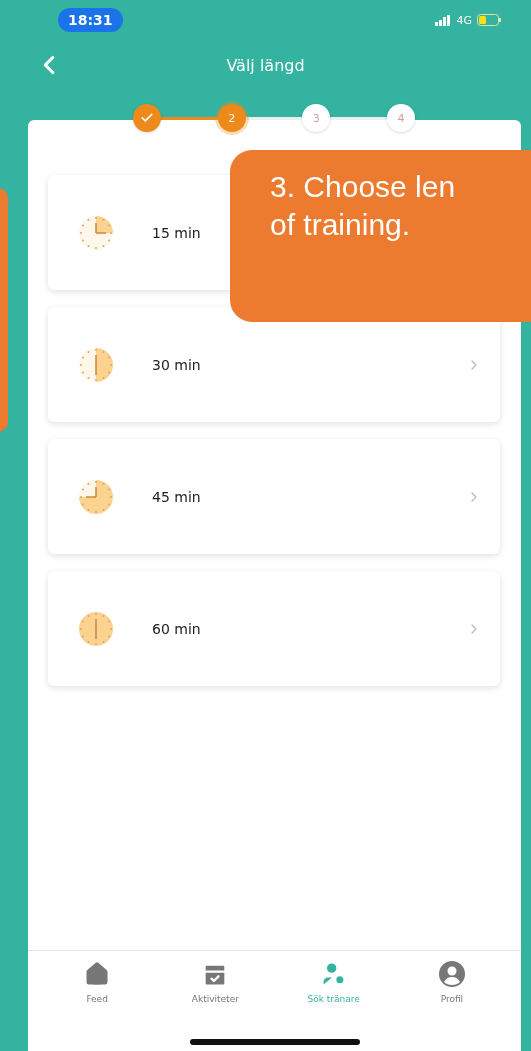 This screenshot has height=1051, width=531. I want to click on check-icon, so click(147, 118).